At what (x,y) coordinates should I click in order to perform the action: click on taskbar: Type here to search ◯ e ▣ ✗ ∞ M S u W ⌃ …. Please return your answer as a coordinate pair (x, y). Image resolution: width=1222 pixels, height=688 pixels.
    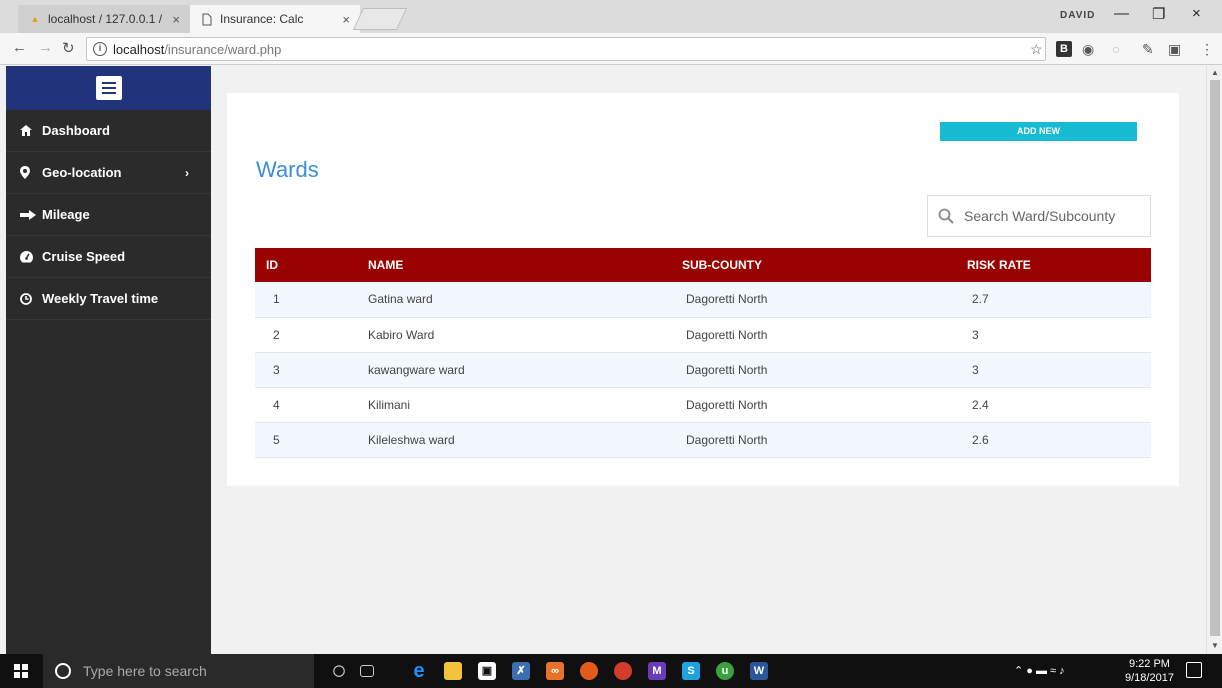
    Looking at the image, I should click on (611, 671).